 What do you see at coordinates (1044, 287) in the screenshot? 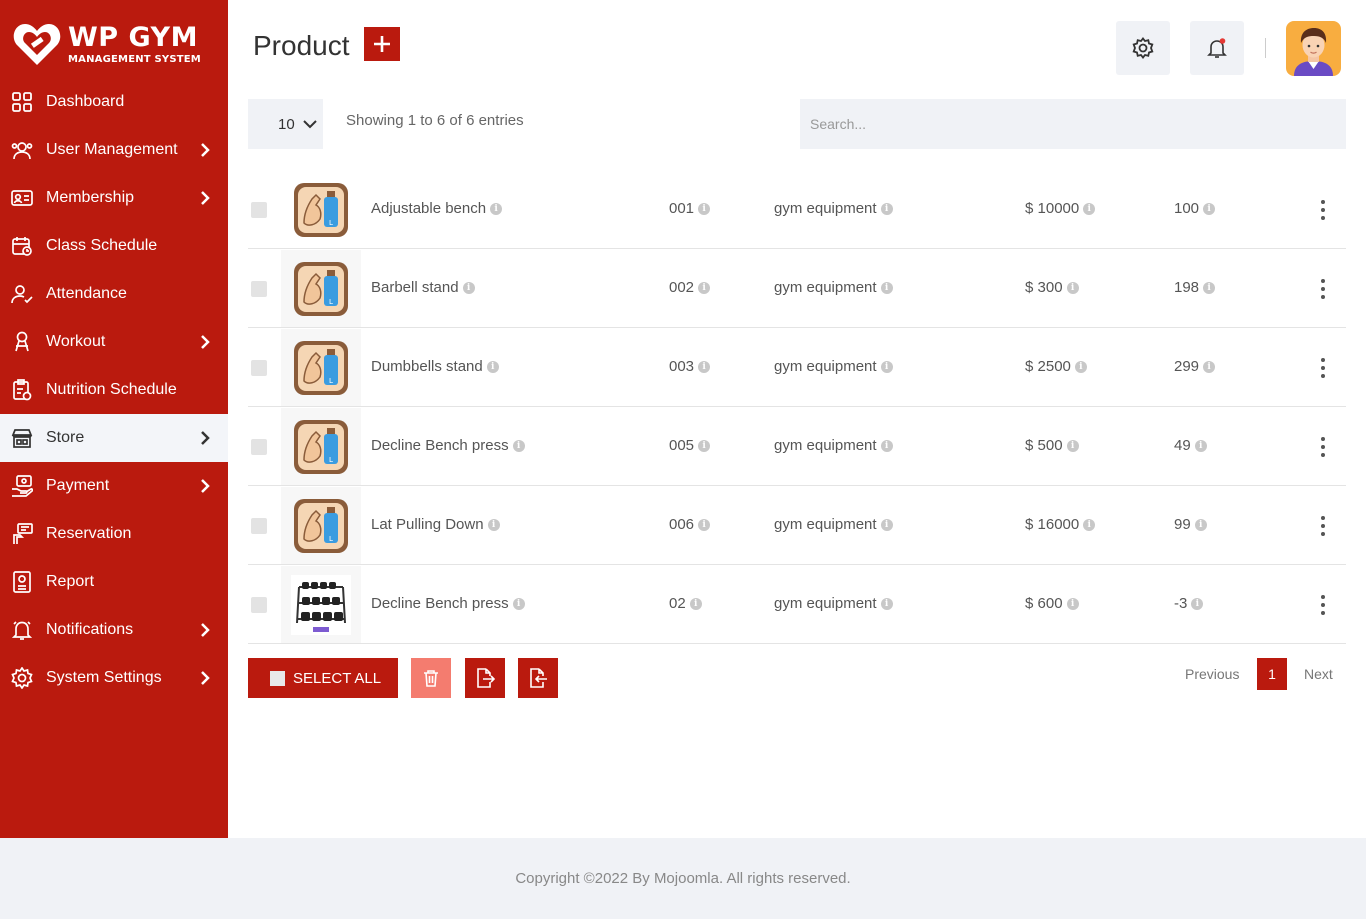
I see `product-price: $ 300` at bounding box center [1044, 287].